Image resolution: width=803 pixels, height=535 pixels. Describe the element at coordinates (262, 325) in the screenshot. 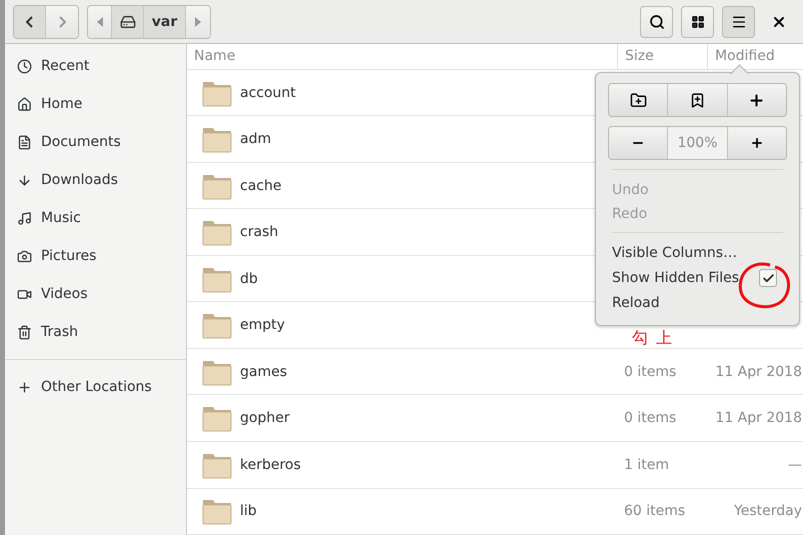

I see `file-name: empty` at that location.